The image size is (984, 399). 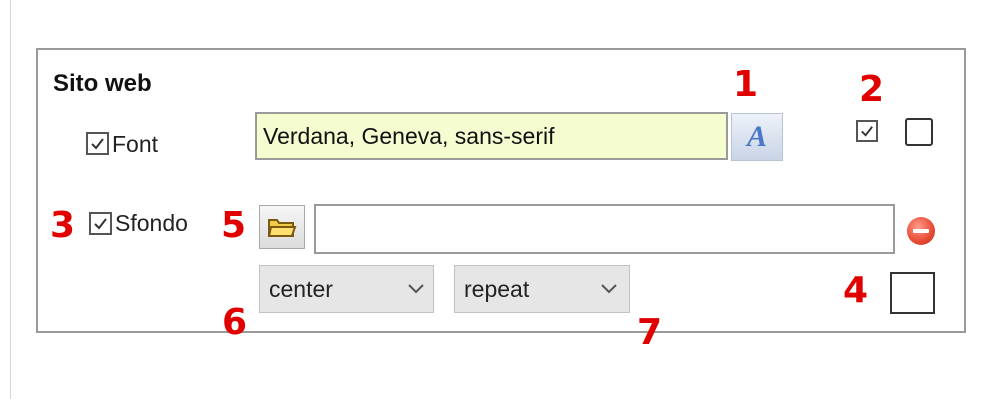 I want to click on style-checkbox-checked, so click(x=867, y=131).